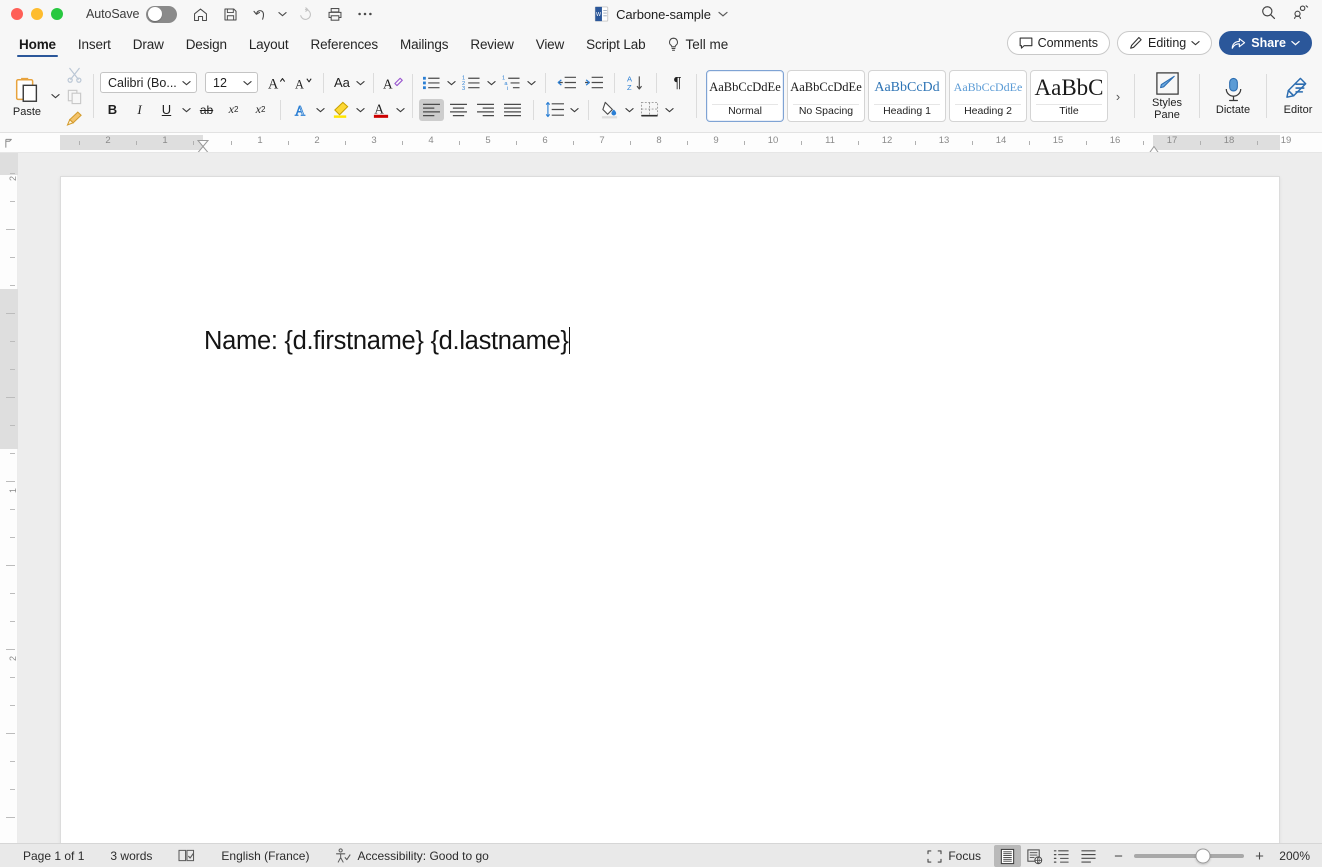 This screenshot has width=1322, height=867. I want to click on vertical-ruler: 2 1 2, so click(9, 498).